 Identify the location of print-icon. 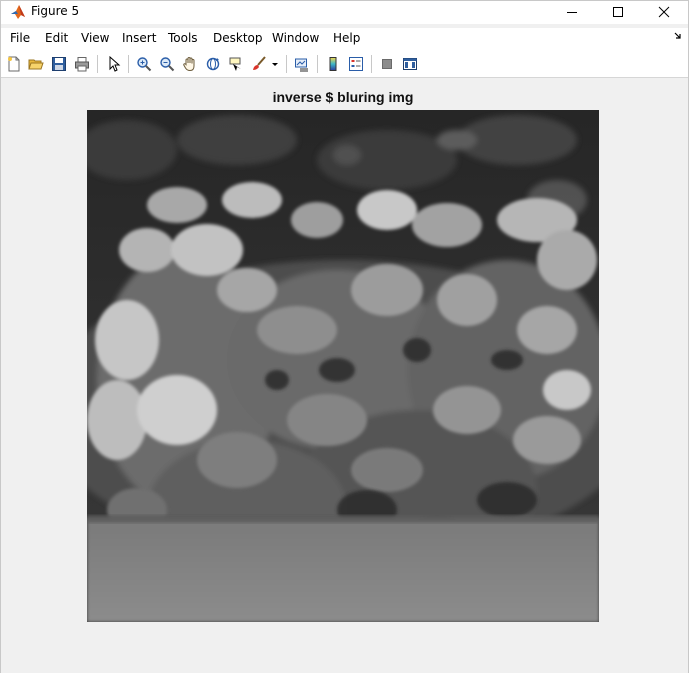
(82, 64).